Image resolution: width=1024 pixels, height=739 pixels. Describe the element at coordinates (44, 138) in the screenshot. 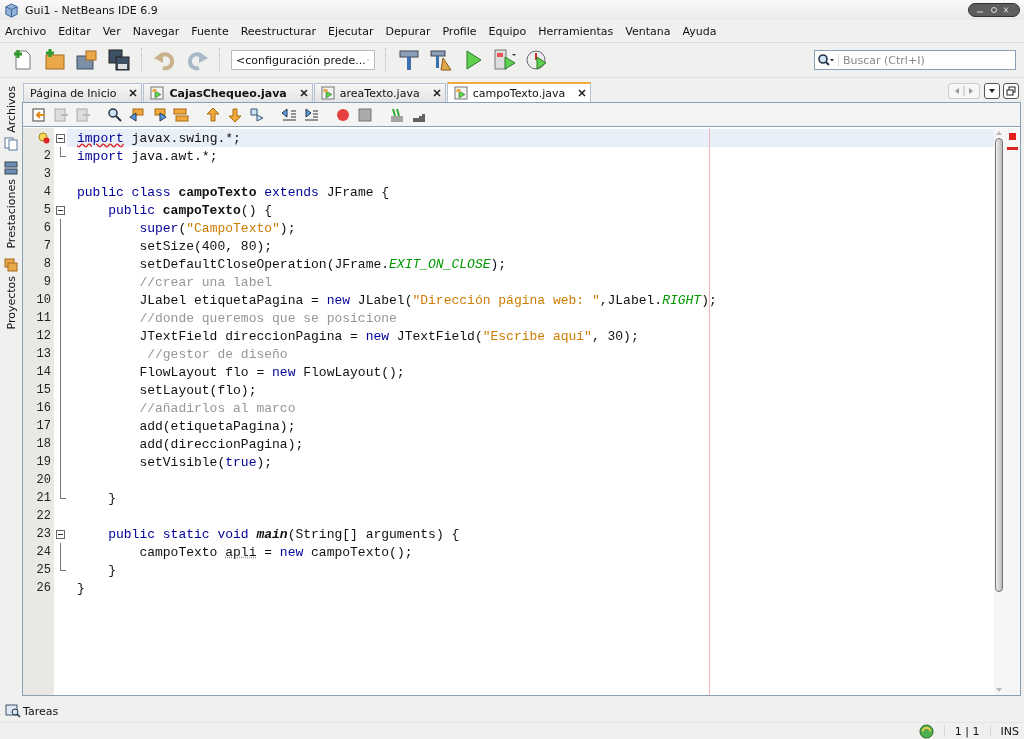

I see `error-hint-icon` at that location.